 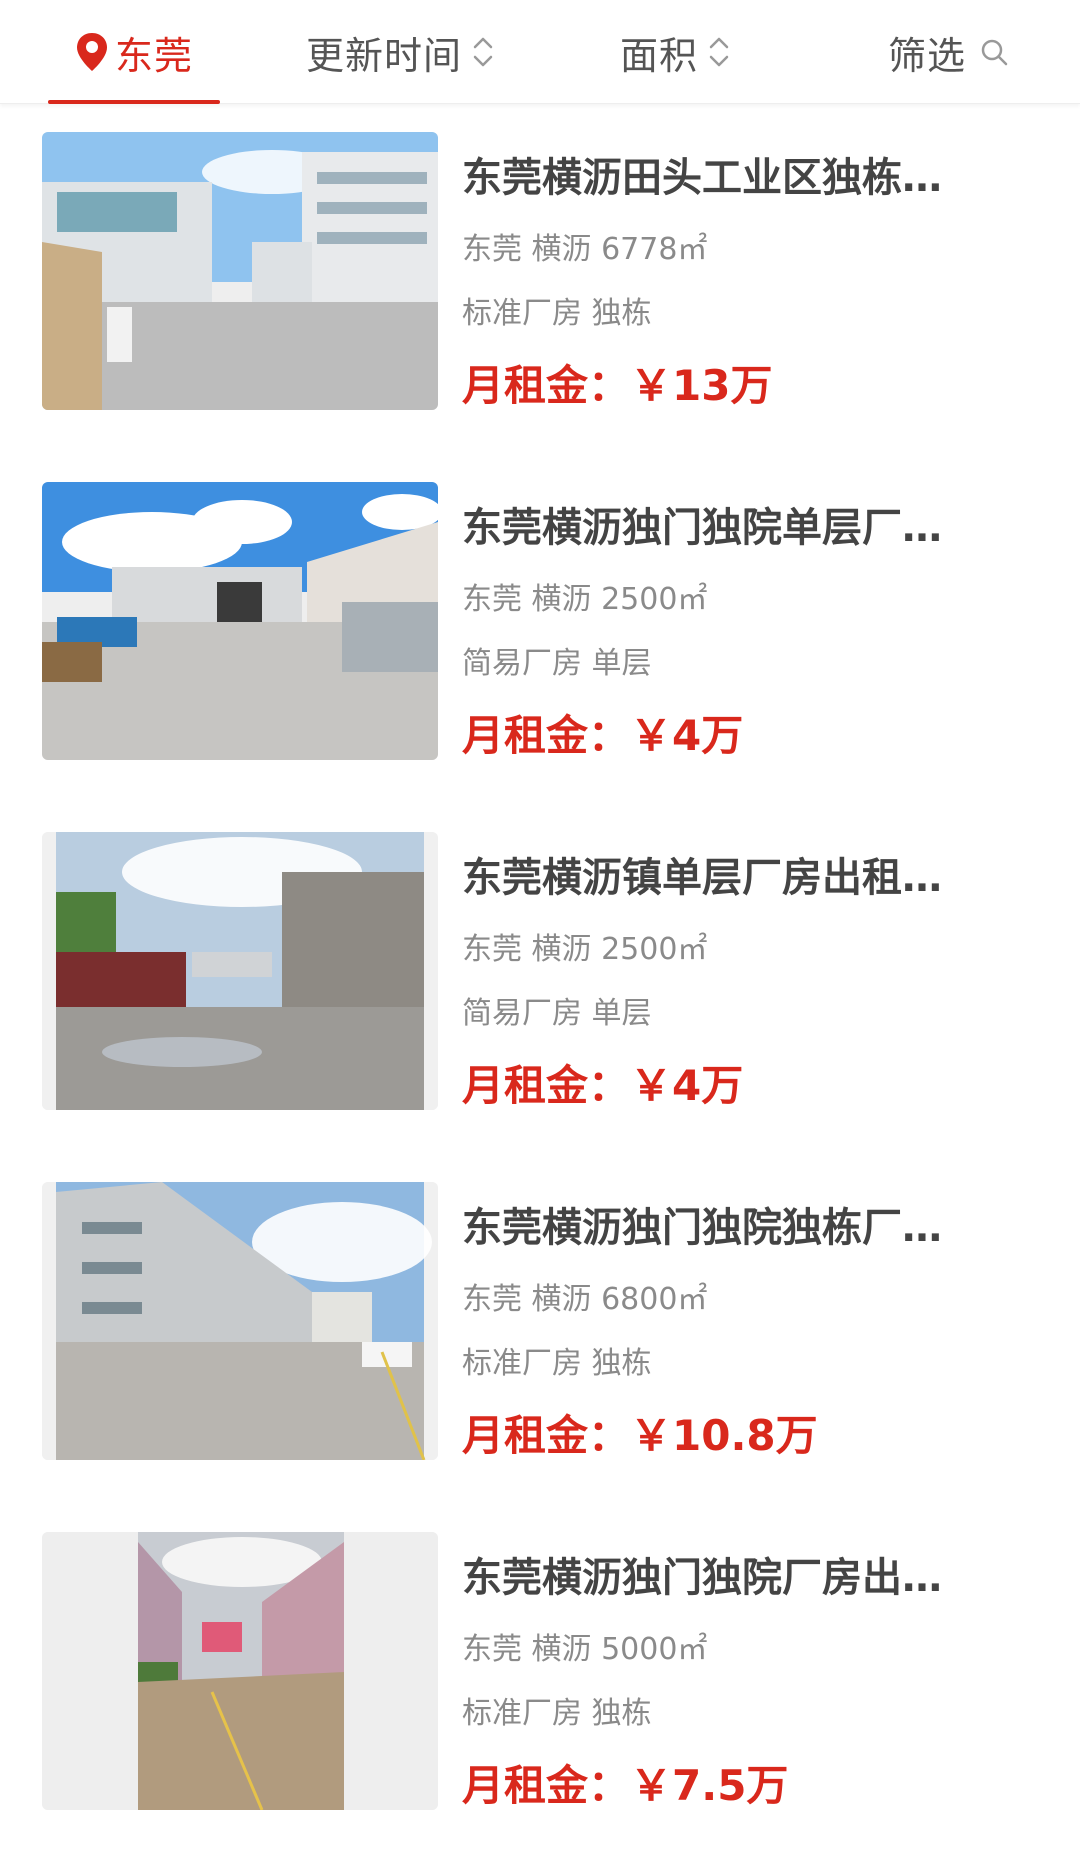 I want to click on filter-label: 筛选, so click(x=926, y=55).